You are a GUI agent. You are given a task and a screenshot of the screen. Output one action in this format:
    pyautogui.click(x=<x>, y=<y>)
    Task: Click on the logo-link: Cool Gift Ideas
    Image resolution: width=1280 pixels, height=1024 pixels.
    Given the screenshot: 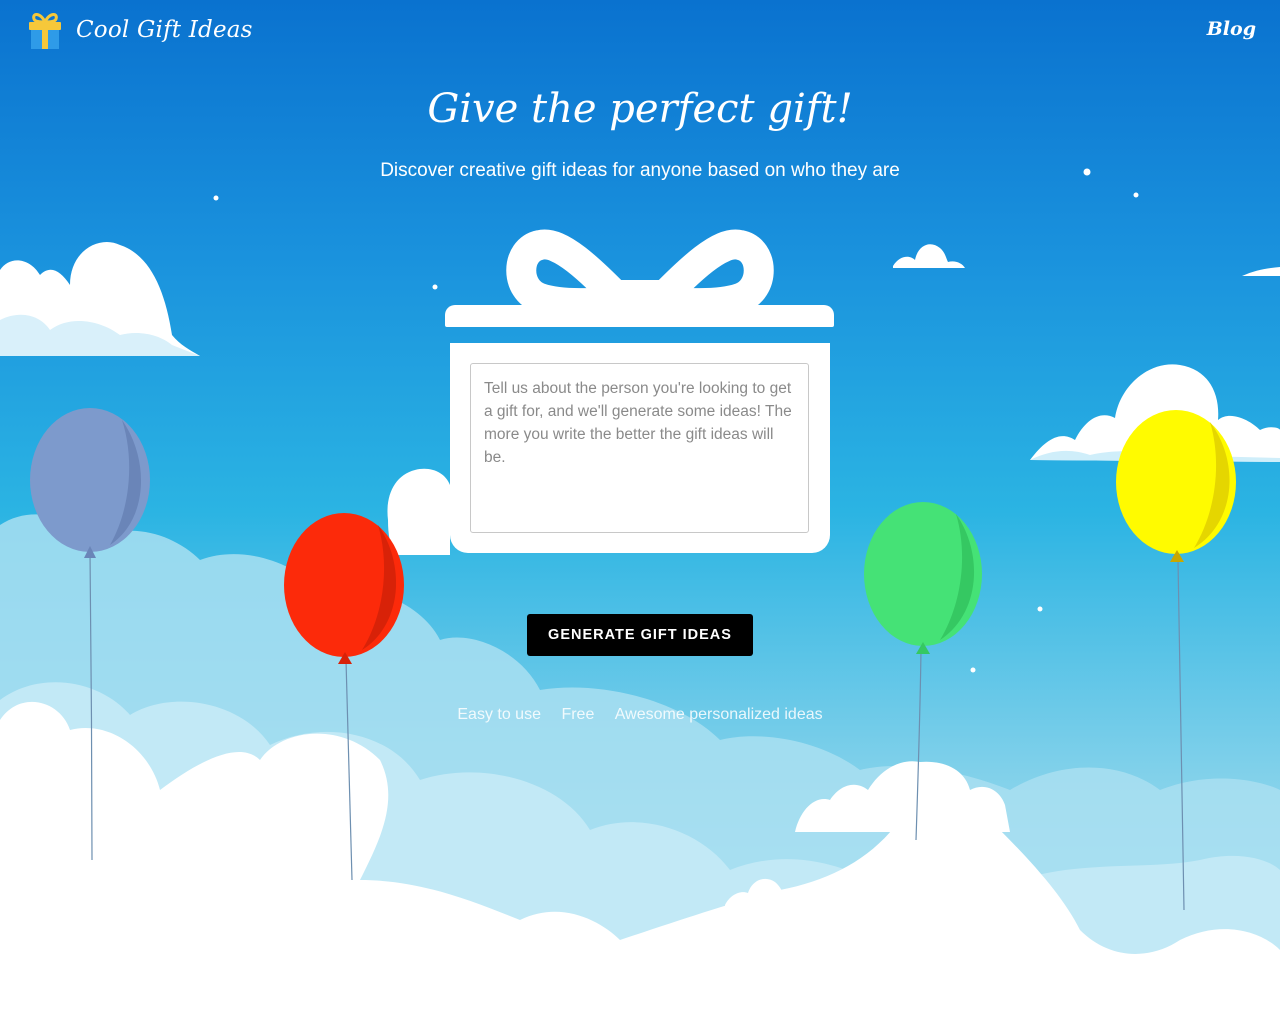 What is the action you would take?
    pyautogui.click(x=139, y=30)
    